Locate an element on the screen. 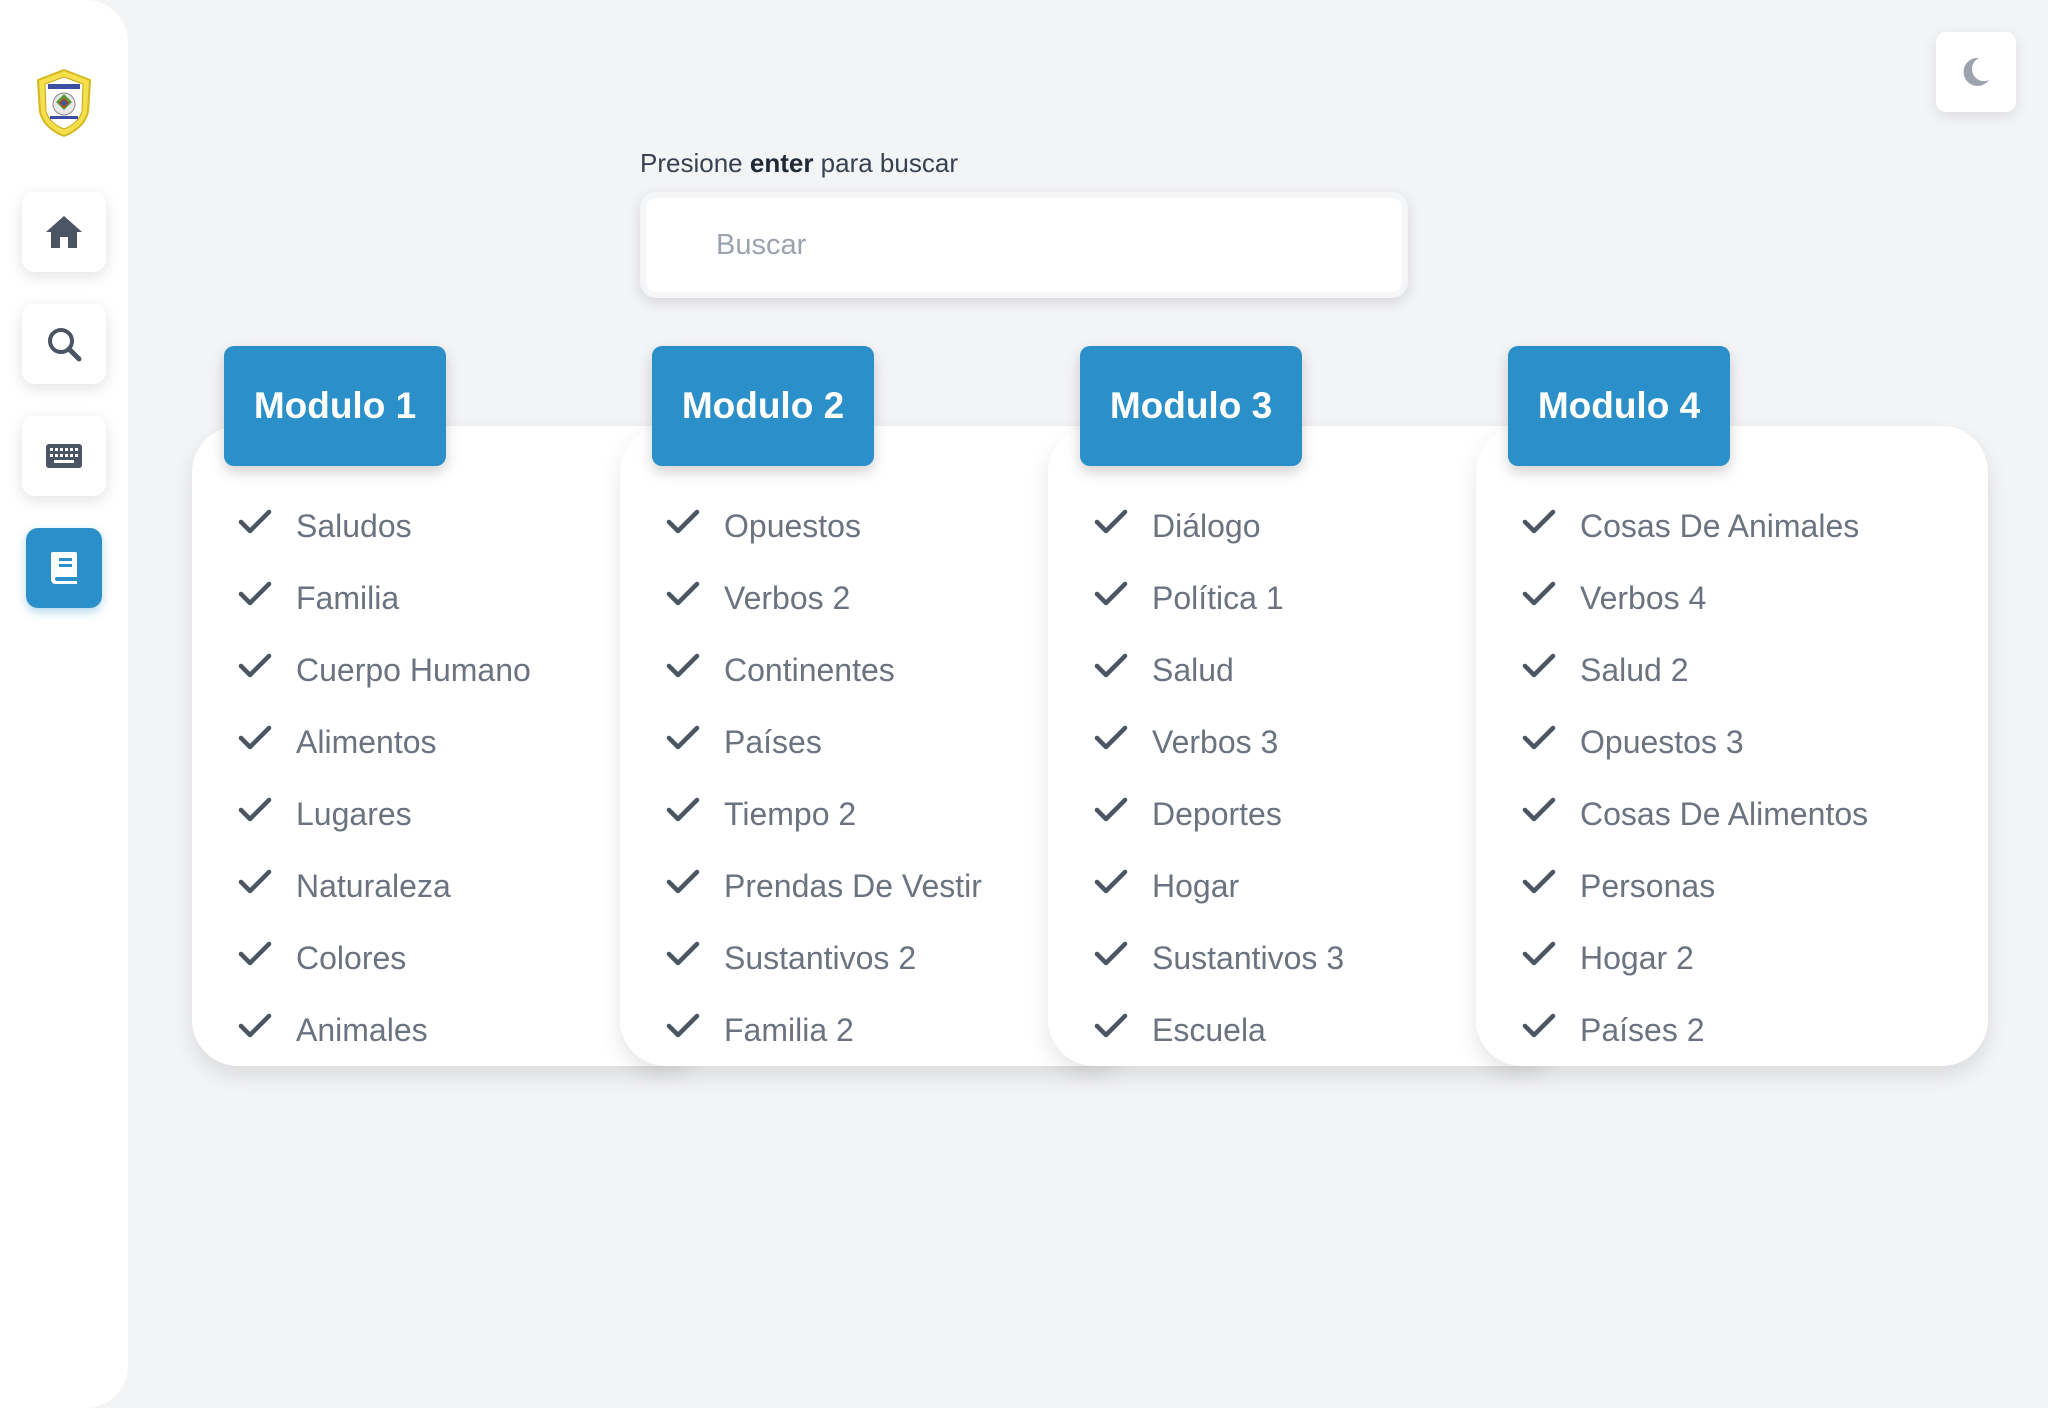  topic-label: Naturaleza is located at coordinates (373, 885).